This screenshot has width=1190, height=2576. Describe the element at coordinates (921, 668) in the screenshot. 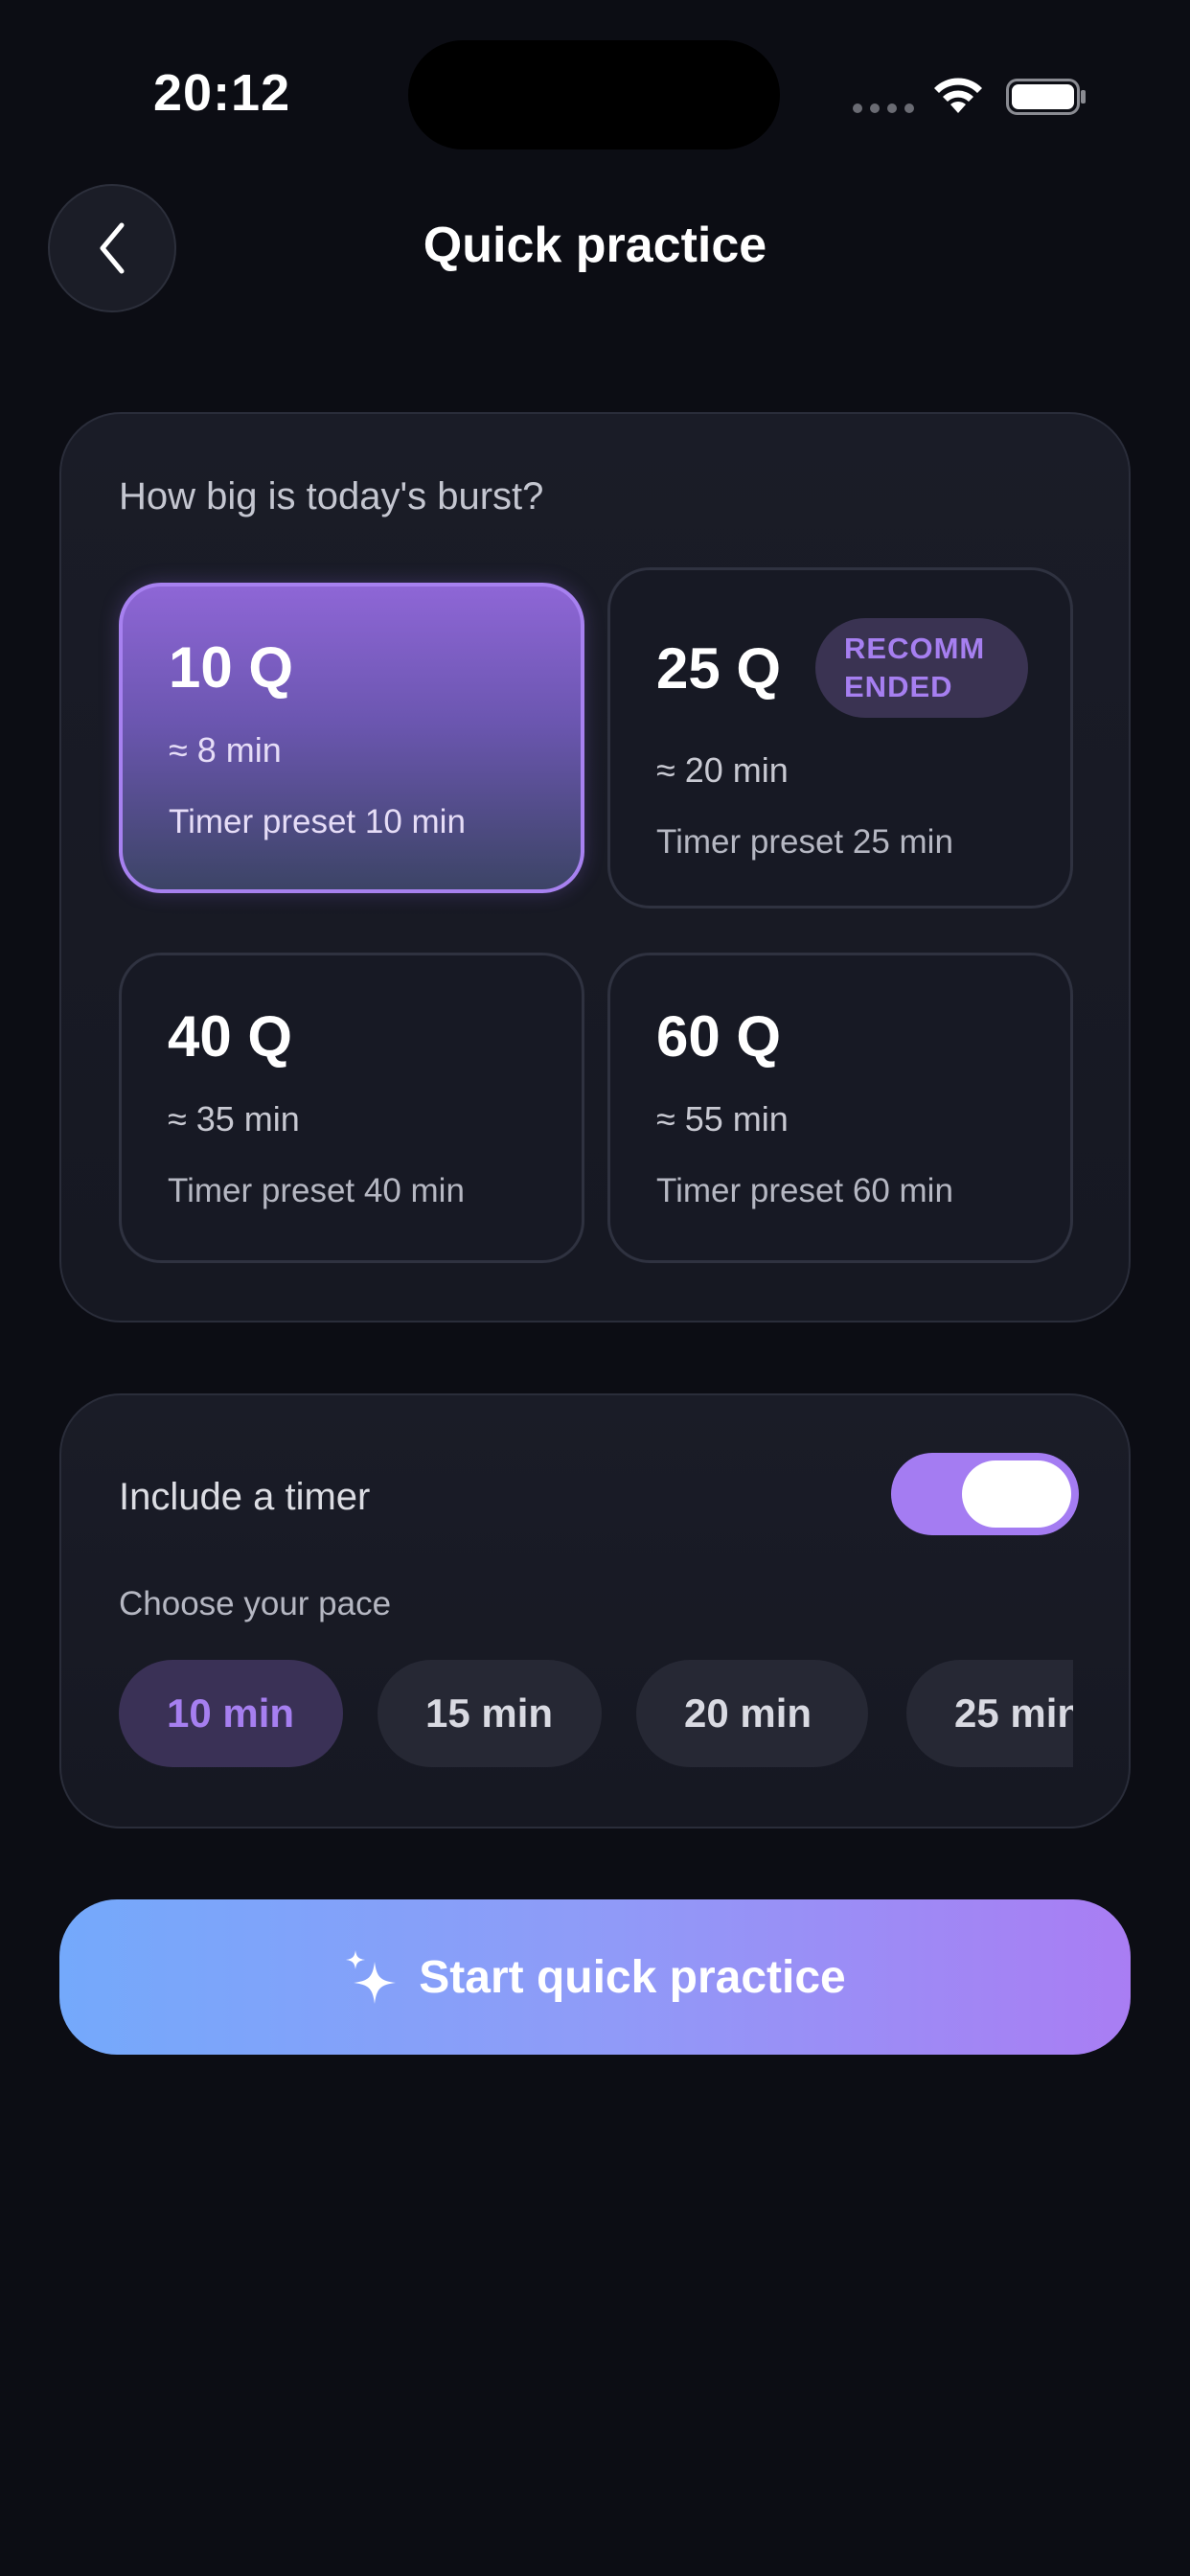

I see `recommended-badge: RECOMM ENDED` at that location.